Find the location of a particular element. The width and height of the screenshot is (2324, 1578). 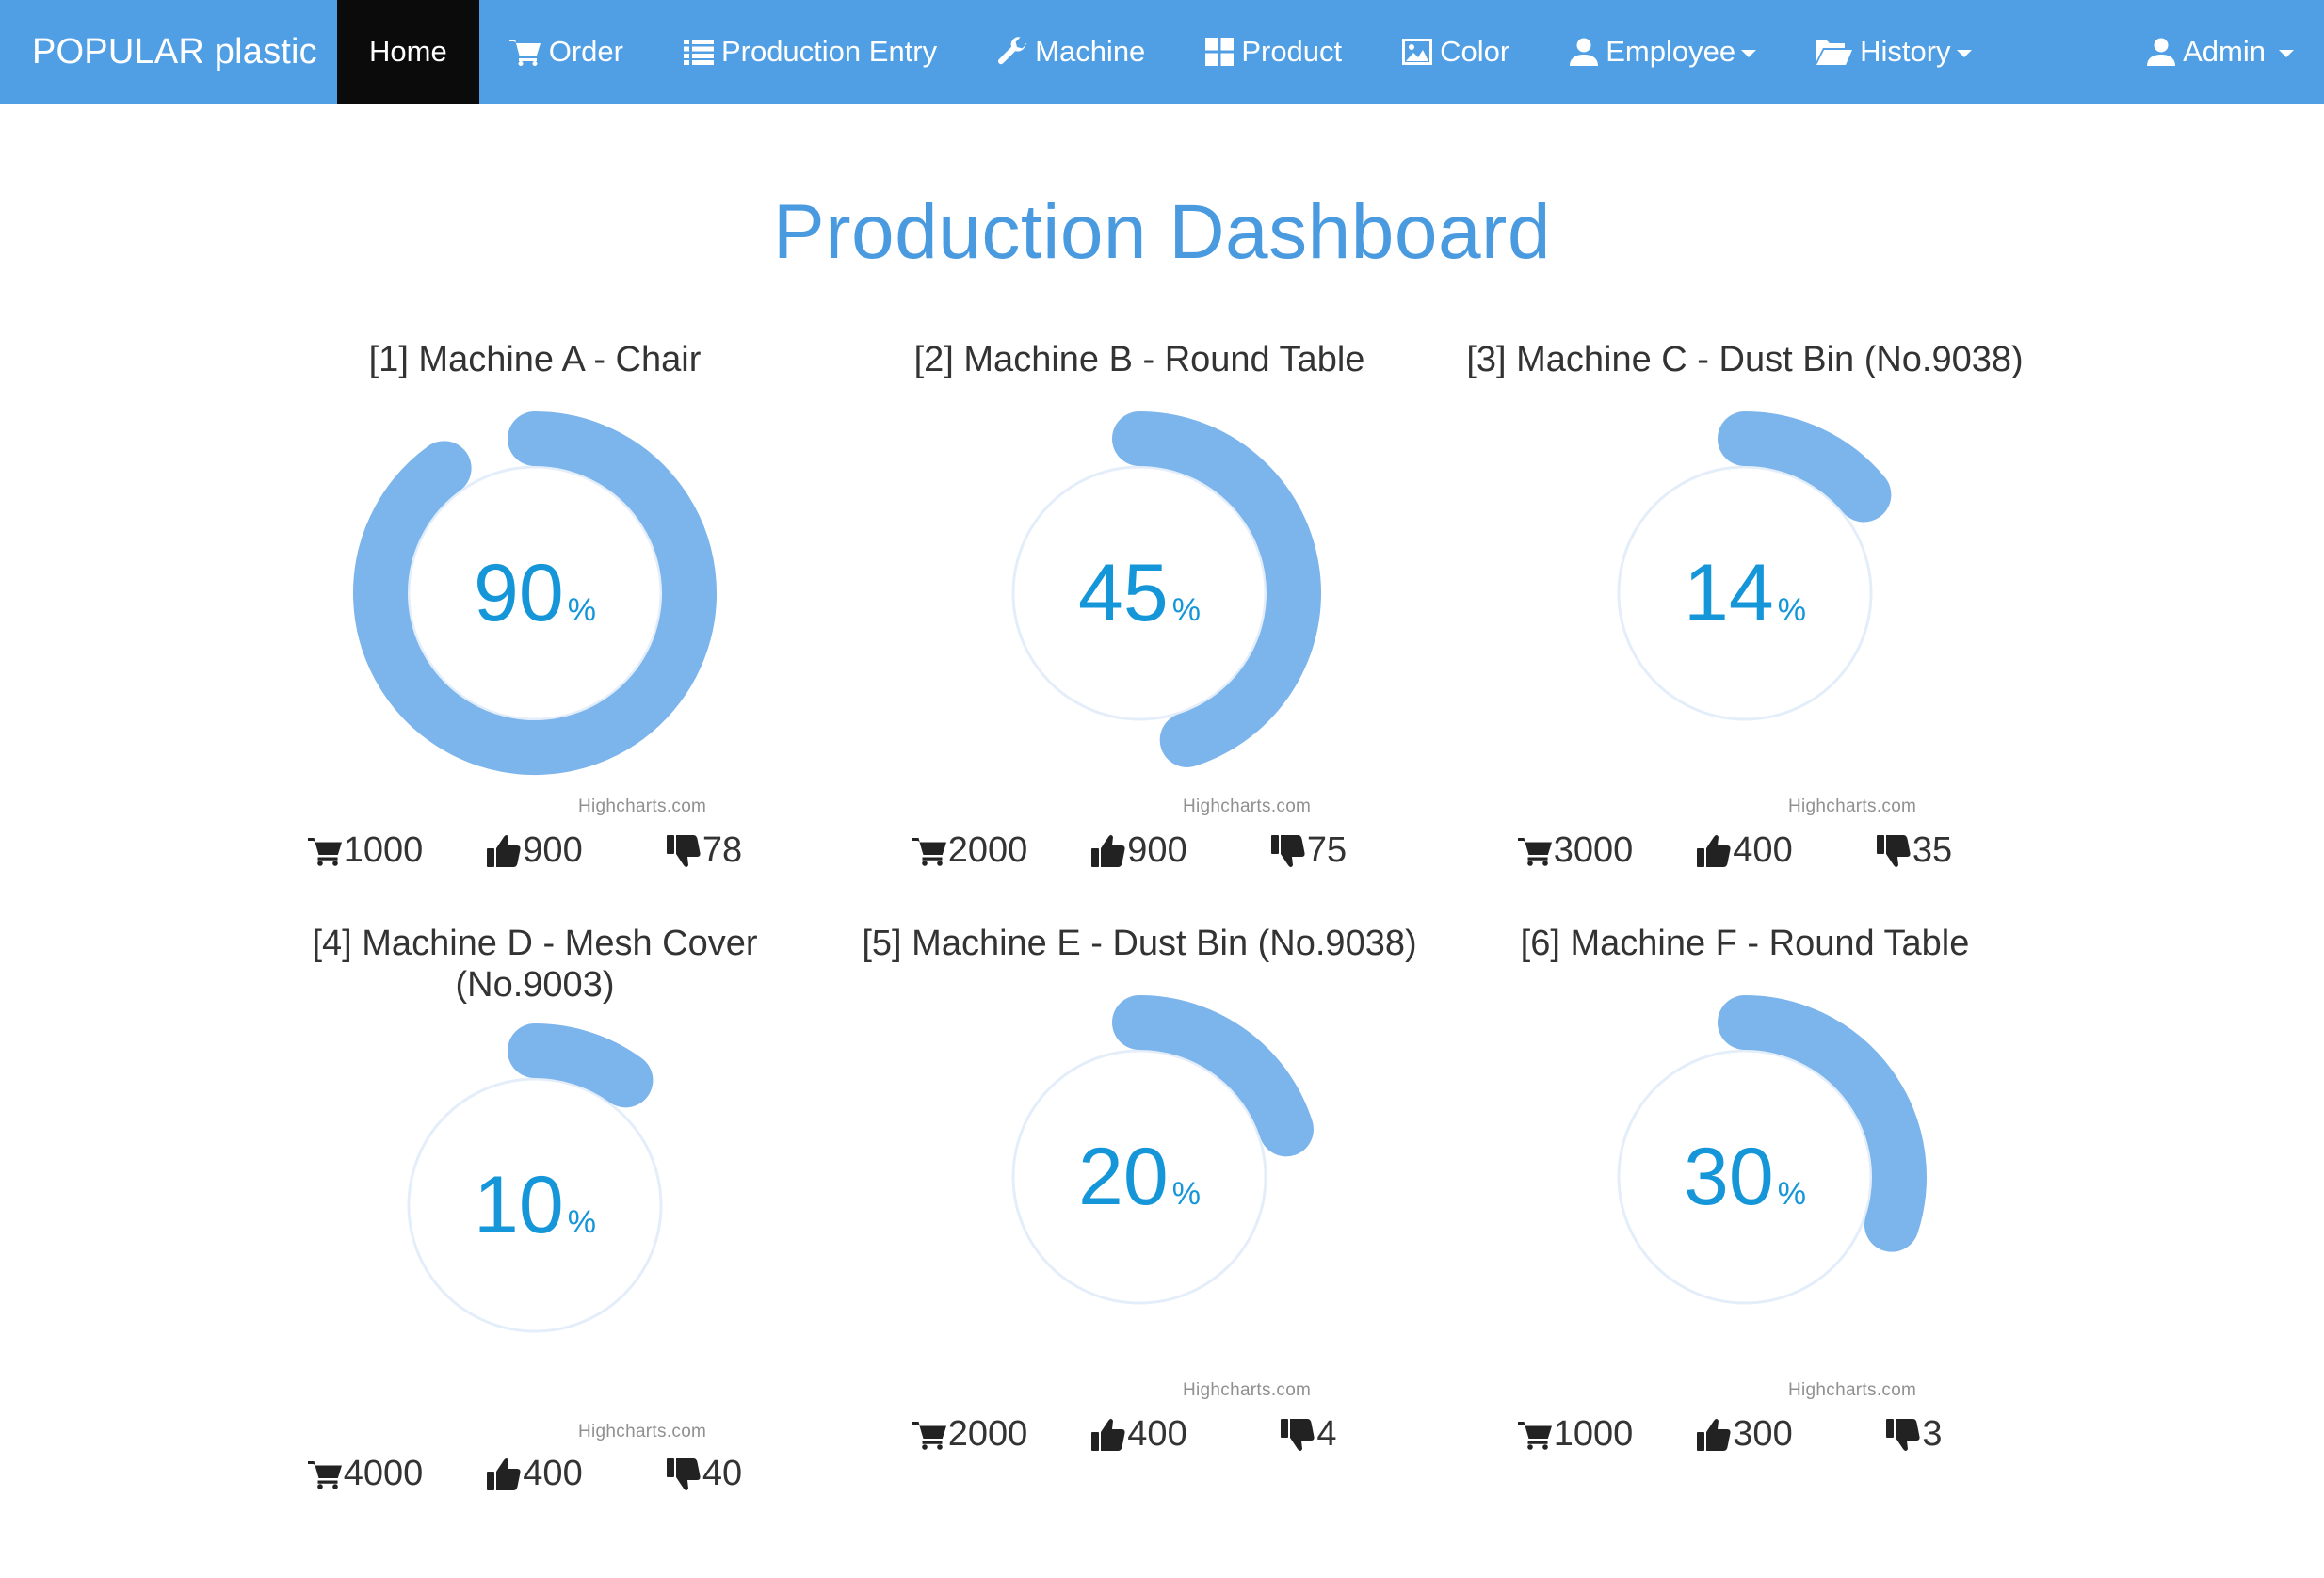

machine-stats: 1000 900 78 is located at coordinates (535, 850).